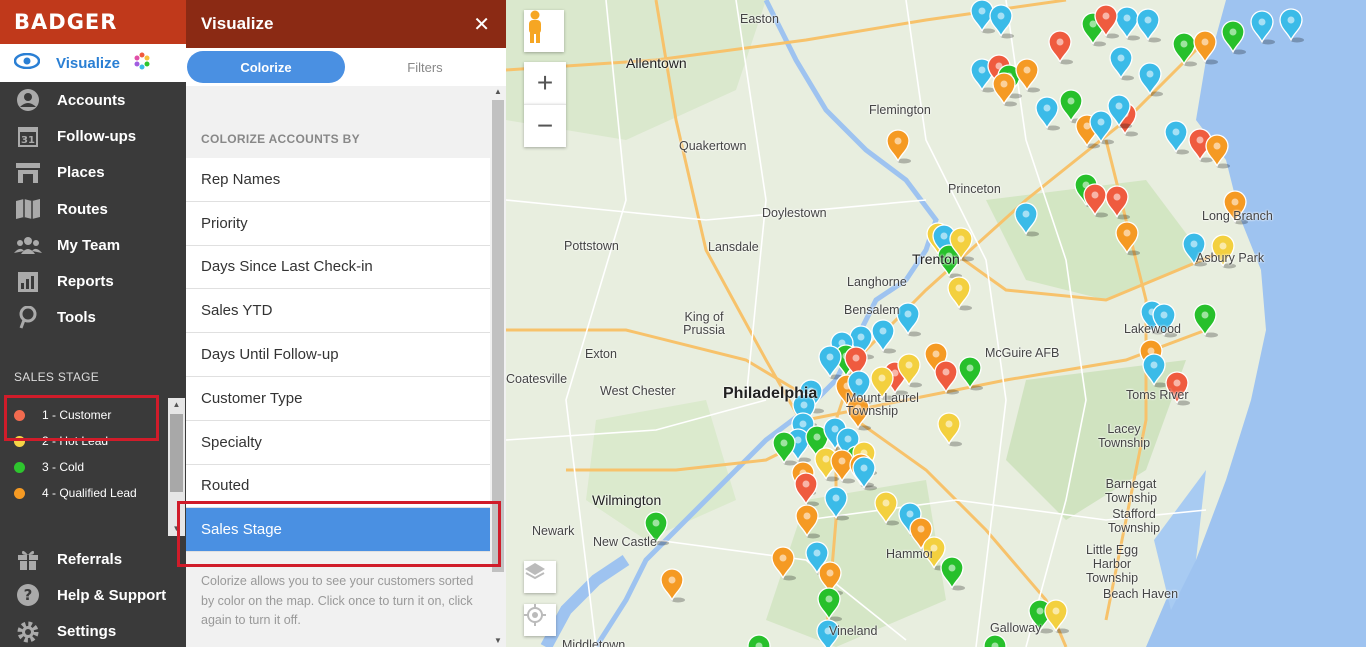 The width and height of the screenshot is (1366, 647). Describe the element at coordinates (28, 209) in the screenshot. I see `map-icon` at that location.